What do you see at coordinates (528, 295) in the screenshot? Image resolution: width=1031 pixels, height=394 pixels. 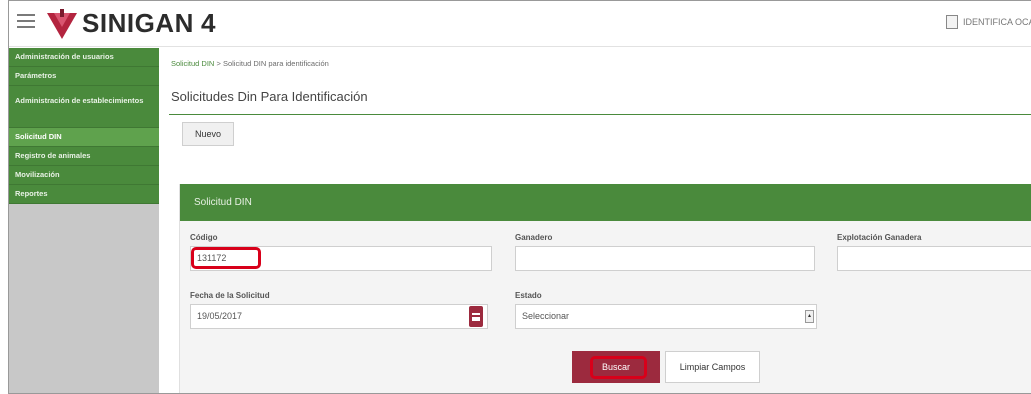 I see `estado-label: Estado` at bounding box center [528, 295].